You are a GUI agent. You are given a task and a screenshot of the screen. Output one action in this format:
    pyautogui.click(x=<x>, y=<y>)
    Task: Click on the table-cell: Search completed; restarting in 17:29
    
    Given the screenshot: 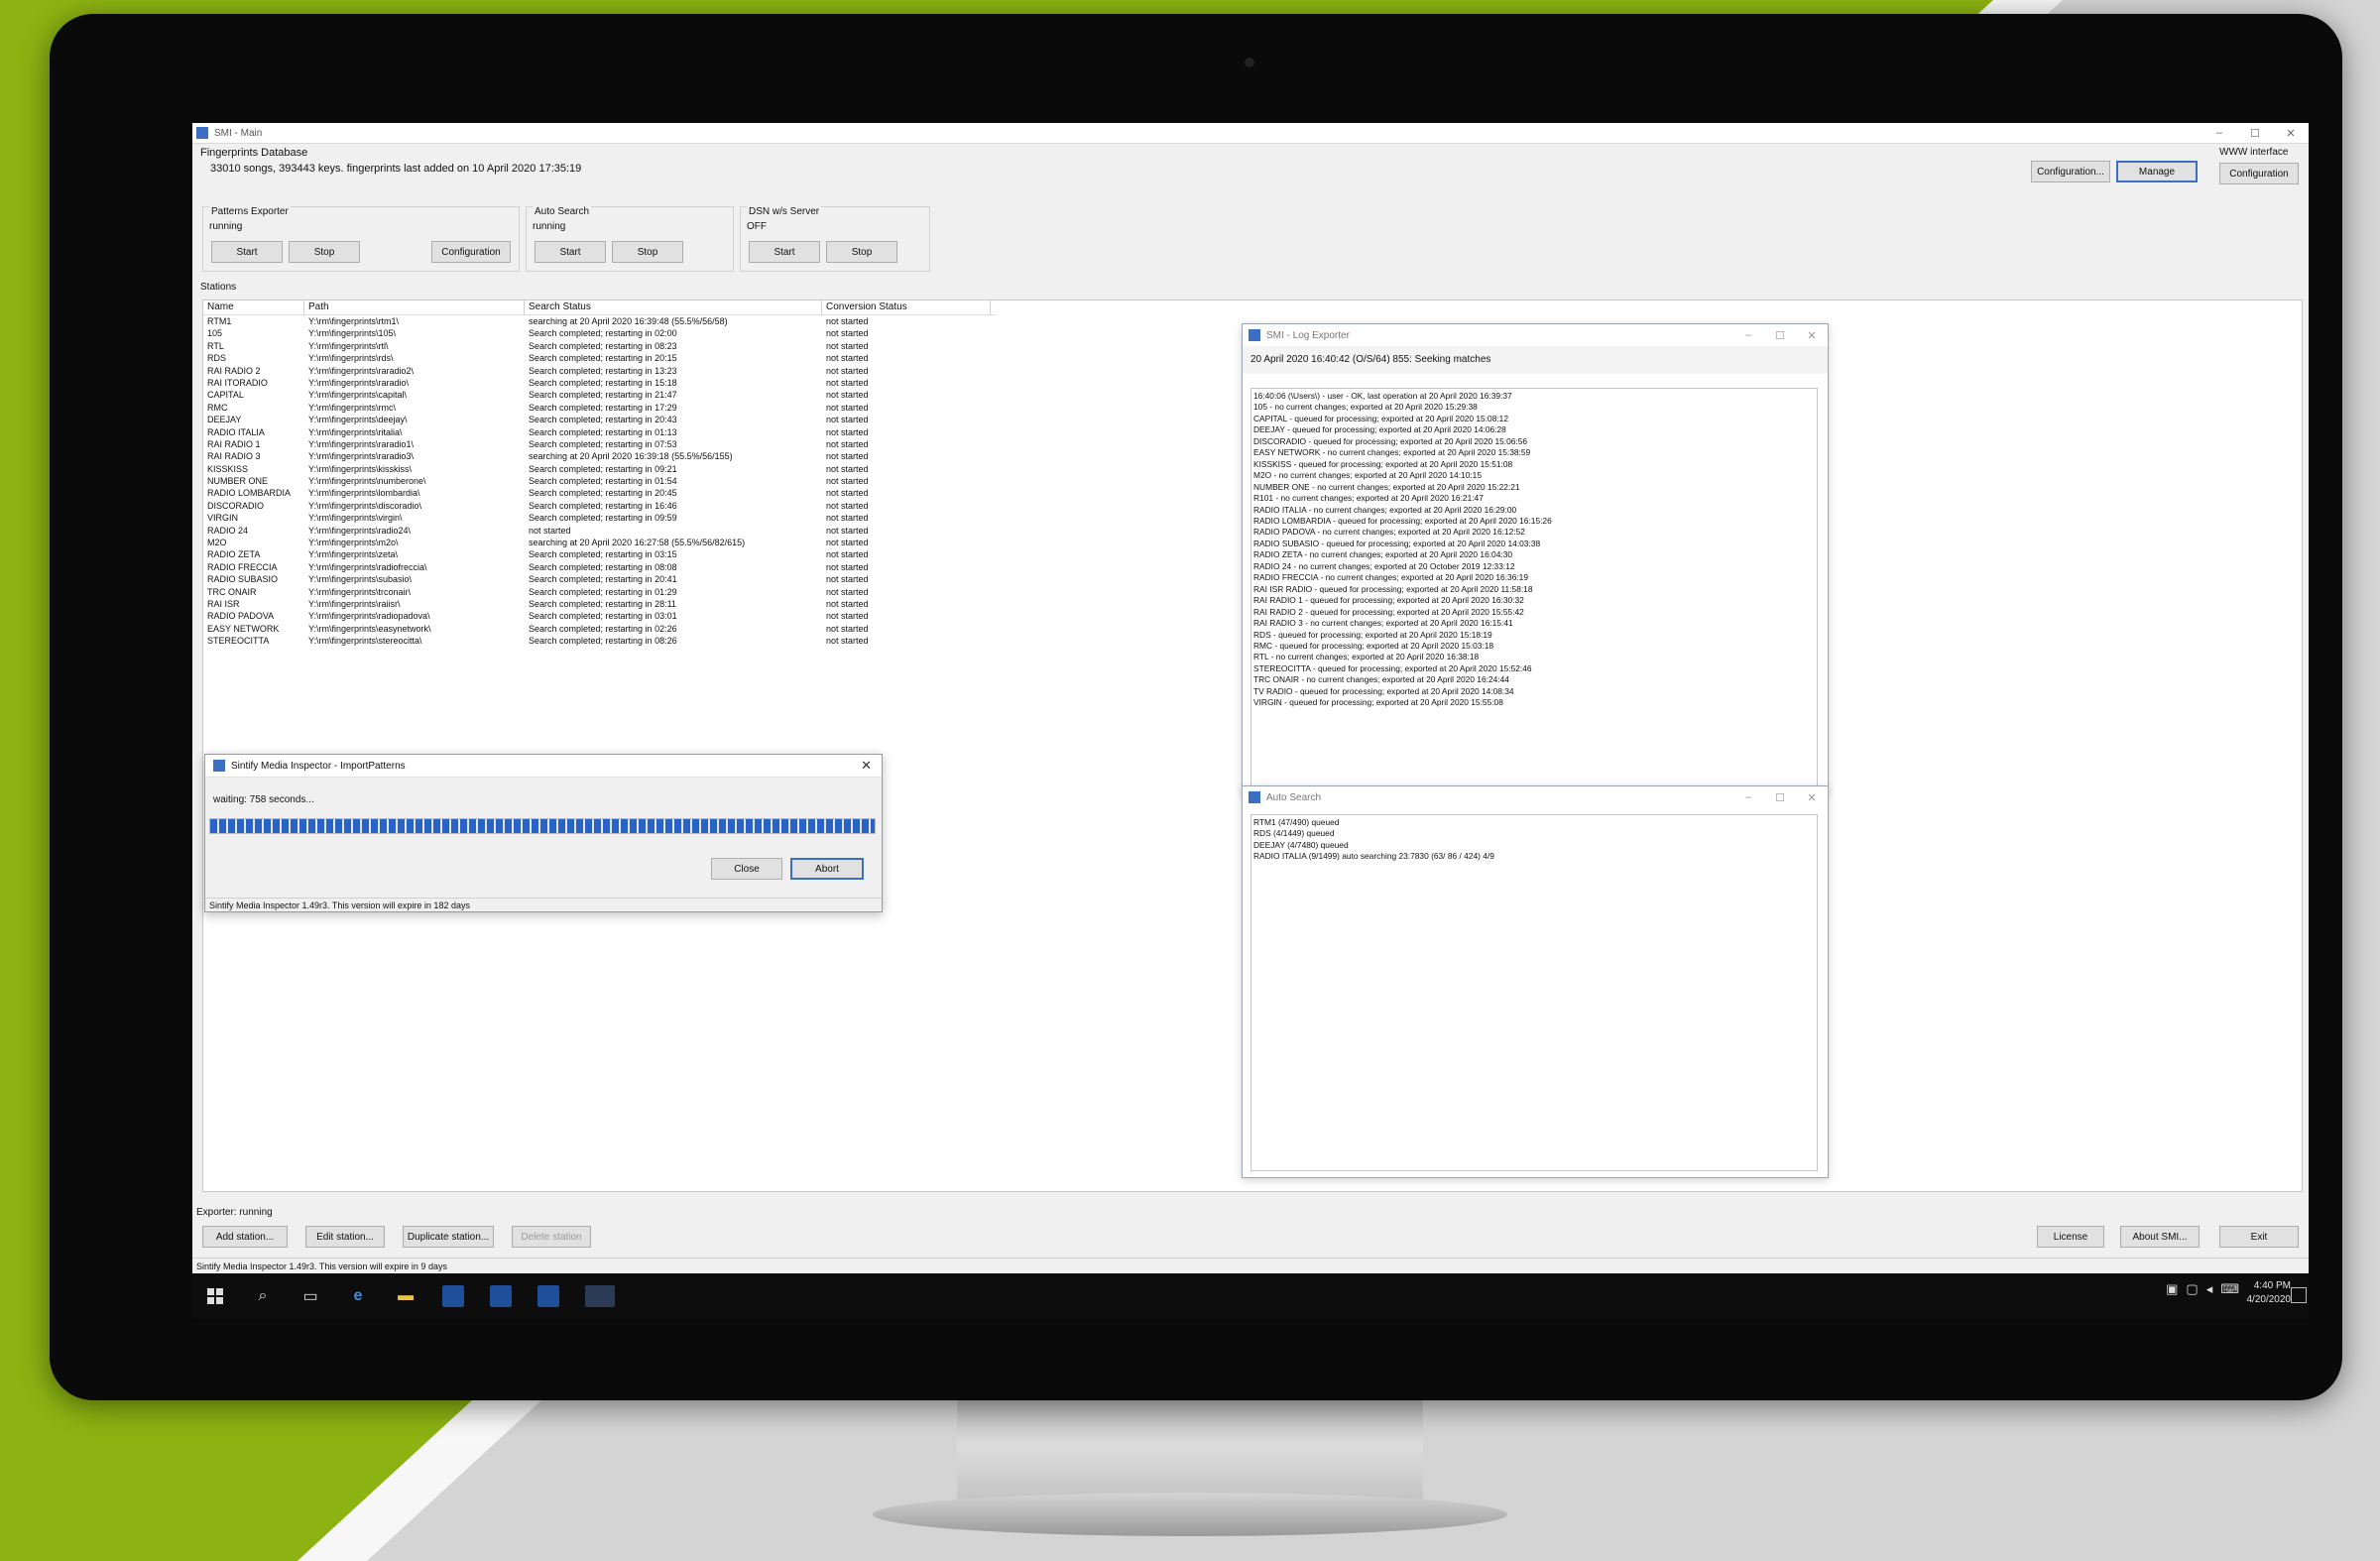 What is the action you would take?
    pyautogui.click(x=603, y=407)
    